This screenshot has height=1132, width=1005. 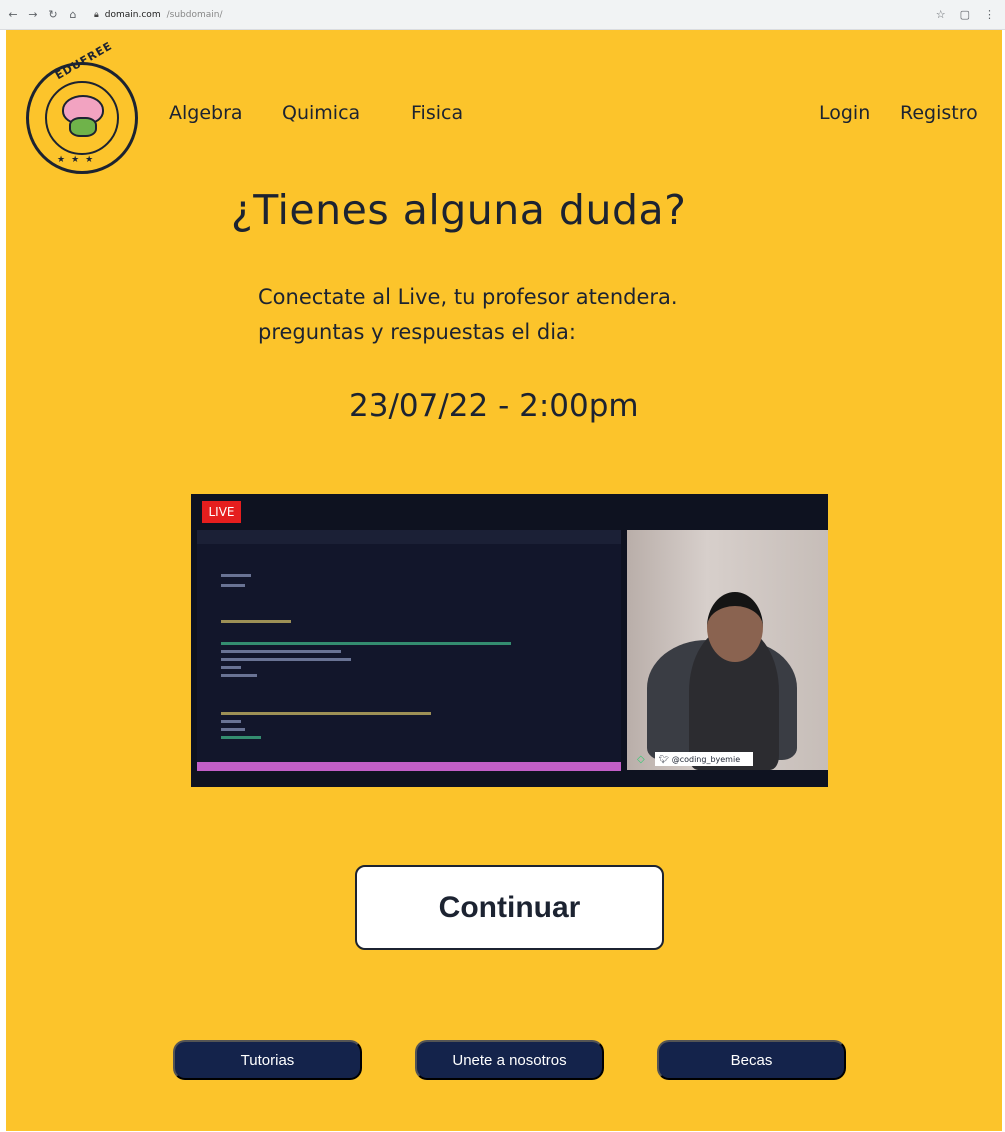 I want to click on page-title: ¿Tienes alguna duda?, so click(x=459, y=210).